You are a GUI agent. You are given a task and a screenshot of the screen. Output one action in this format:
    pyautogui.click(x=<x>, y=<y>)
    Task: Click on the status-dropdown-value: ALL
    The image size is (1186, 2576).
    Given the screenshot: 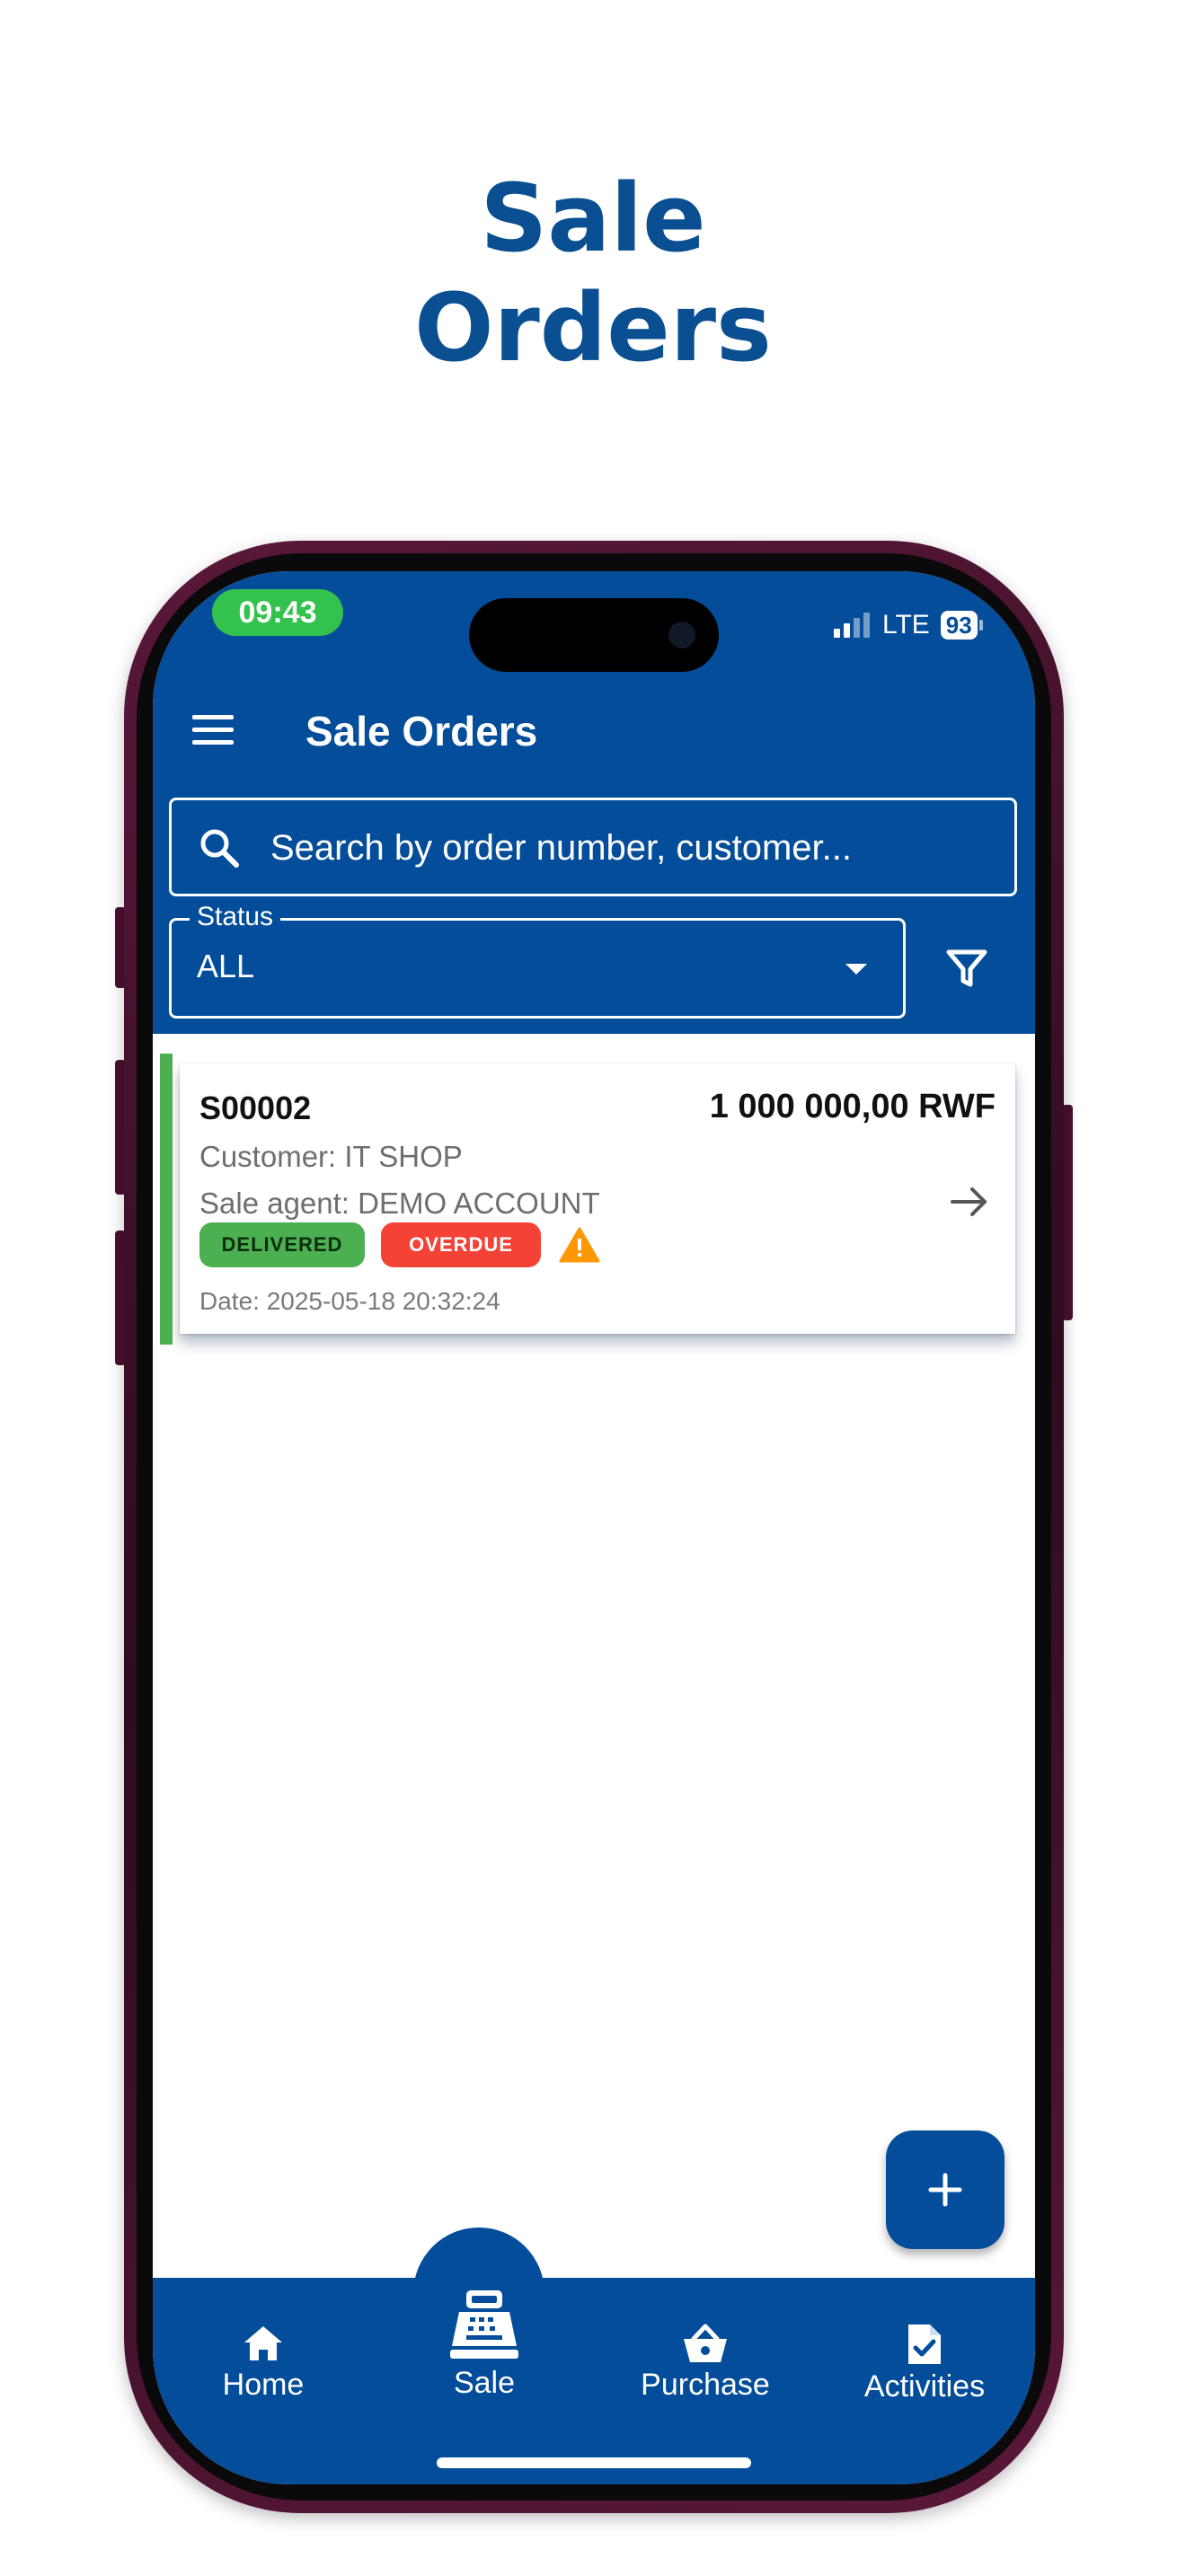 What is the action you would take?
    pyautogui.click(x=226, y=966)
    